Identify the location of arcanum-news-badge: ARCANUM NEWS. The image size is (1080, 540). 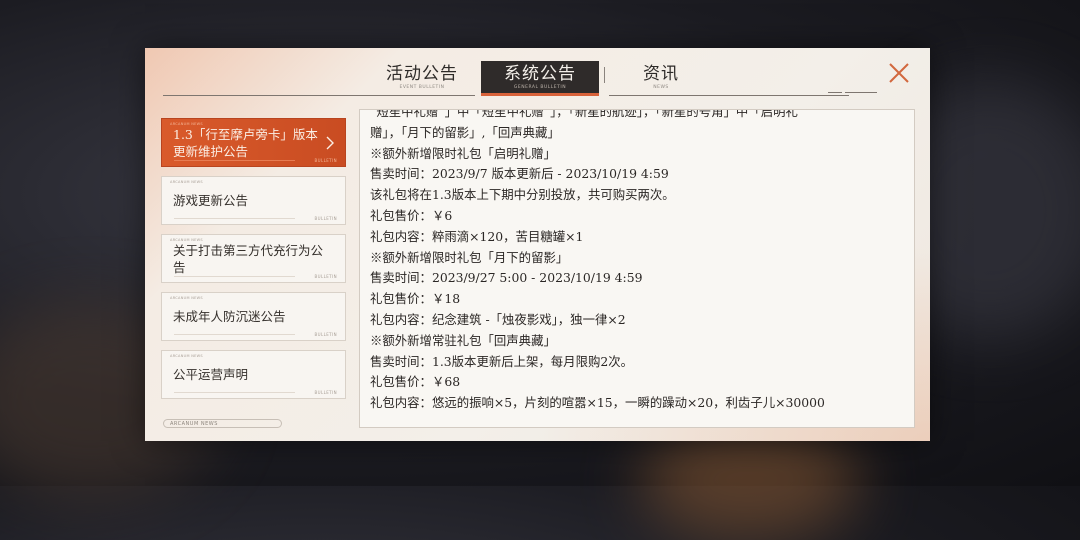
(222, 423).